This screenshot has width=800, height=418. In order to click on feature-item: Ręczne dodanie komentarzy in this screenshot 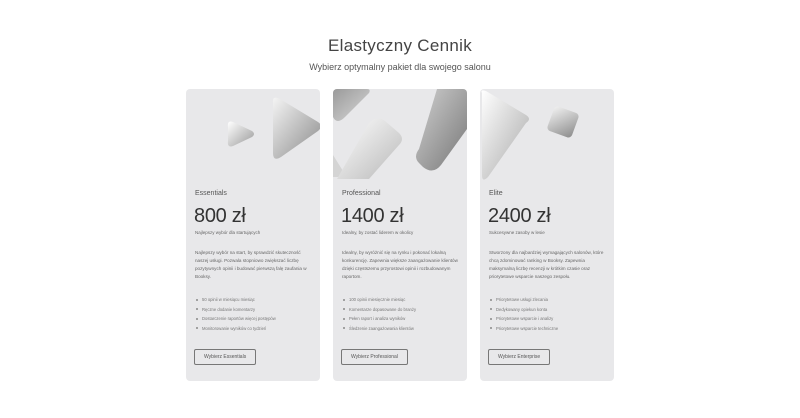, I will do `click(255, 310)`.